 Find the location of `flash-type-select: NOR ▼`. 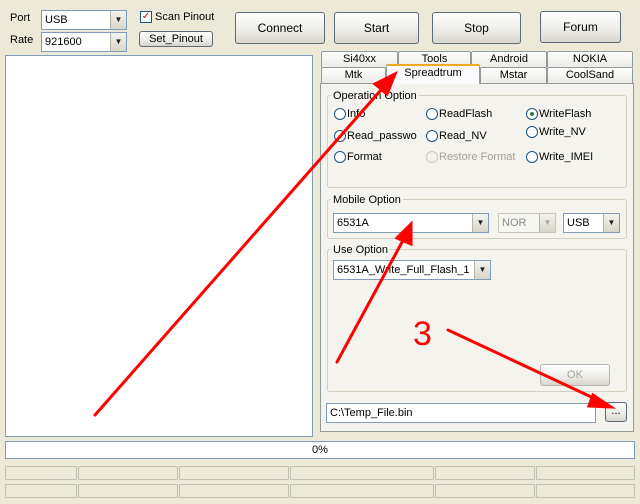

flash-type-select: NOR ▼ is located at coordinates (527, 223).